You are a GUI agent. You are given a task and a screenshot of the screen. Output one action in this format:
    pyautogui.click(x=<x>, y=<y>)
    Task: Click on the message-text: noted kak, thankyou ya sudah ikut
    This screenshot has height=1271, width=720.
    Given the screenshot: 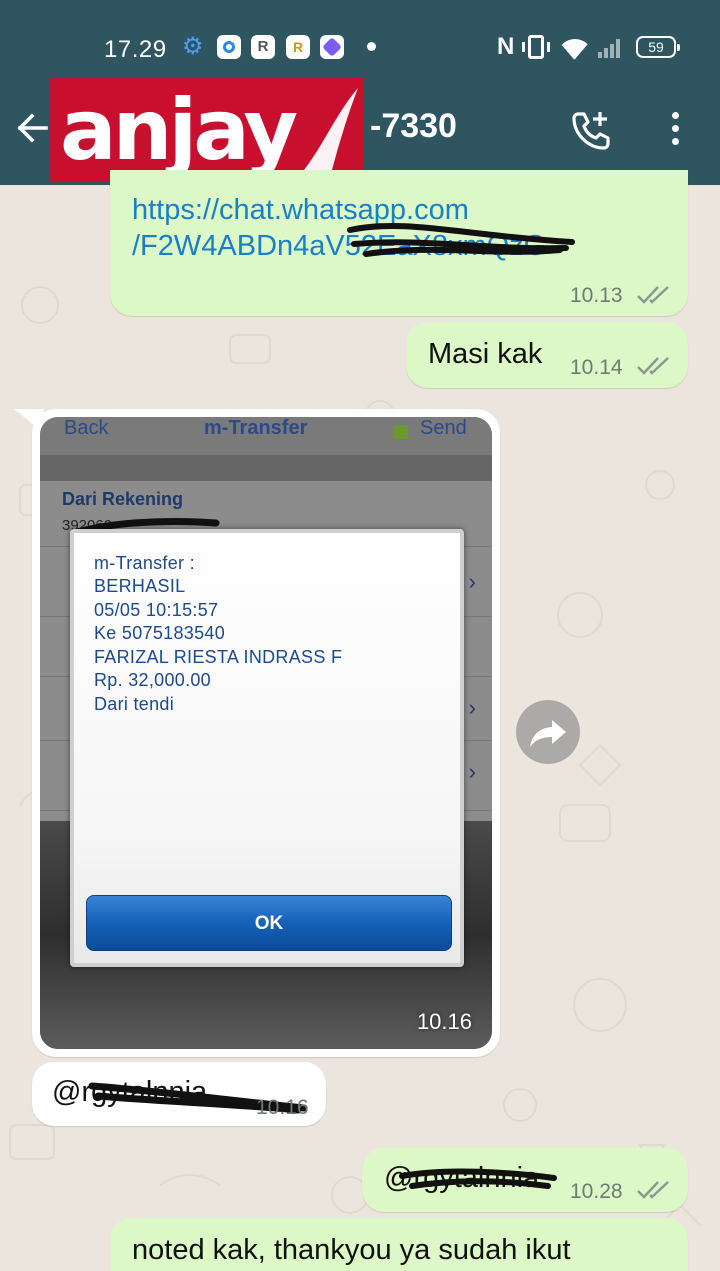 What is the action you would take?
    pyautogui.click(x=351, y=1250)
    